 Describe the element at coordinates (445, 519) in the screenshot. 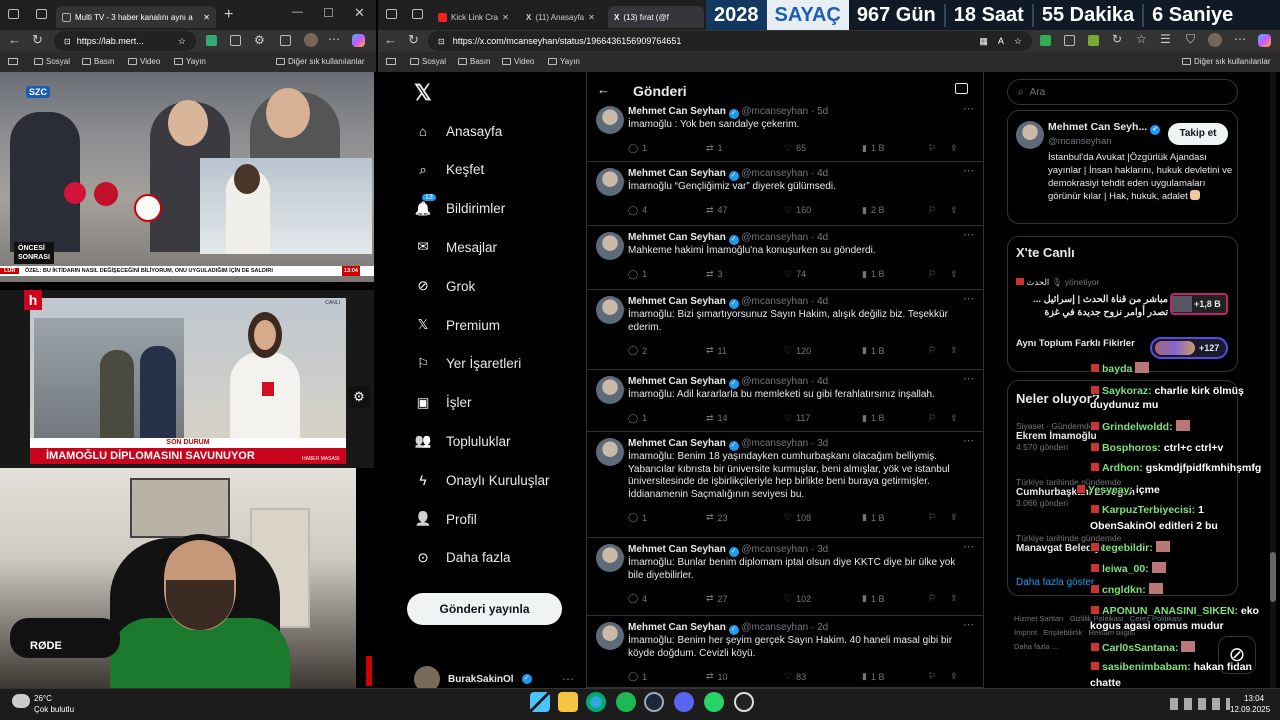

I see `nav-item-10: 👤 Profil` at that location.